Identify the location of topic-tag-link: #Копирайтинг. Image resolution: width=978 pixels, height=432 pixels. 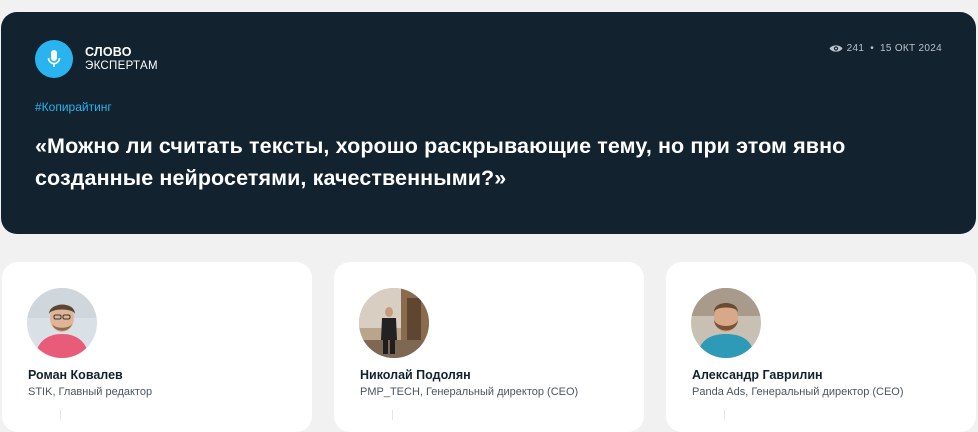
(73, 107).